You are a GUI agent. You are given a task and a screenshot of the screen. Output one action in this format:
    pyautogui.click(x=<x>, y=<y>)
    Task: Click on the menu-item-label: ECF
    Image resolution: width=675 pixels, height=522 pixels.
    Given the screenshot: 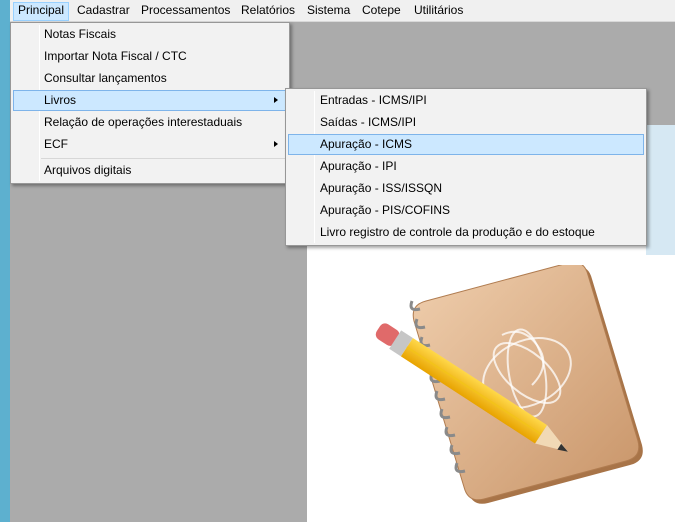 What is the action you would take?
    pyautogui.click(x=56, y=144)
    